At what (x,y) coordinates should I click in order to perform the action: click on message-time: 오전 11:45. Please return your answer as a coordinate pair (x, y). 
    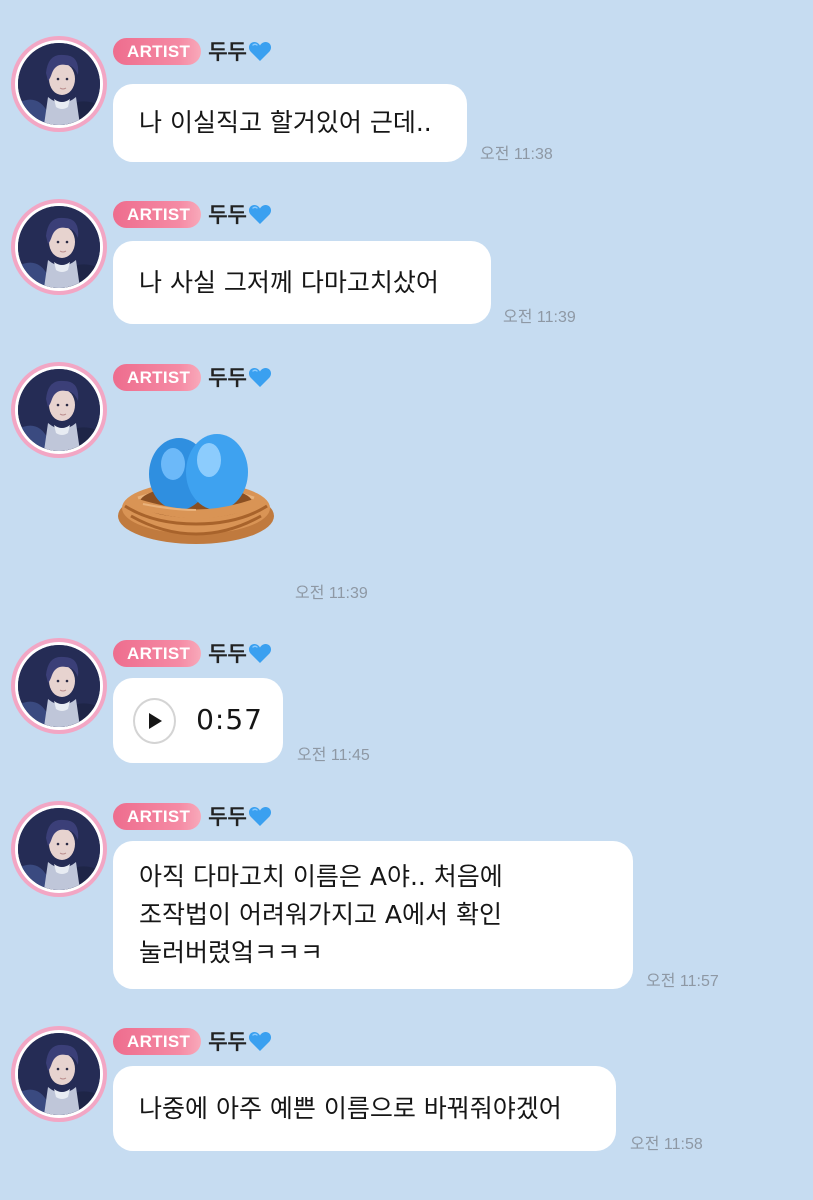
    Looking at the image, I should click on (333, 755).